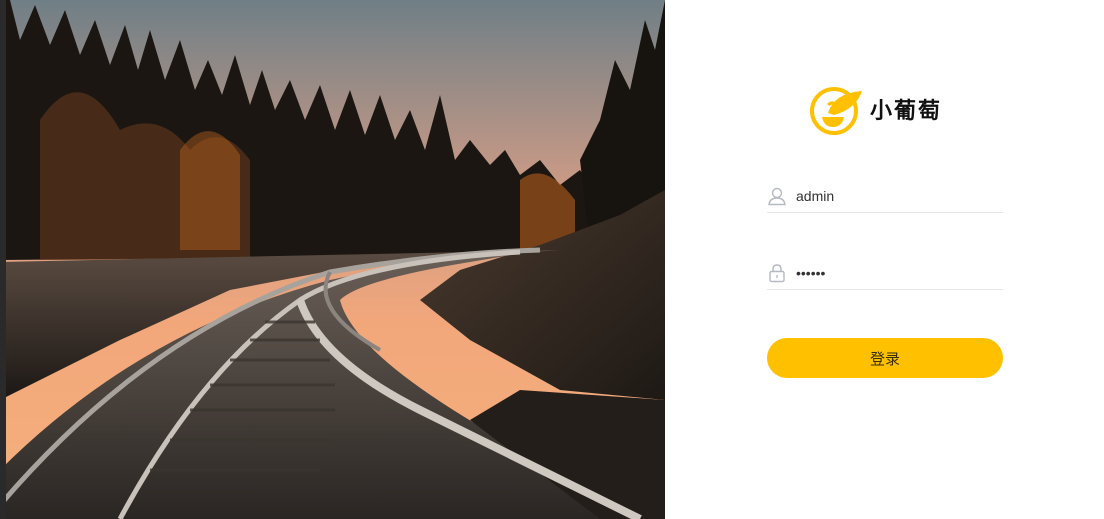 The image size is (1104, 519). I want to click on password-input, so click(896, 272).